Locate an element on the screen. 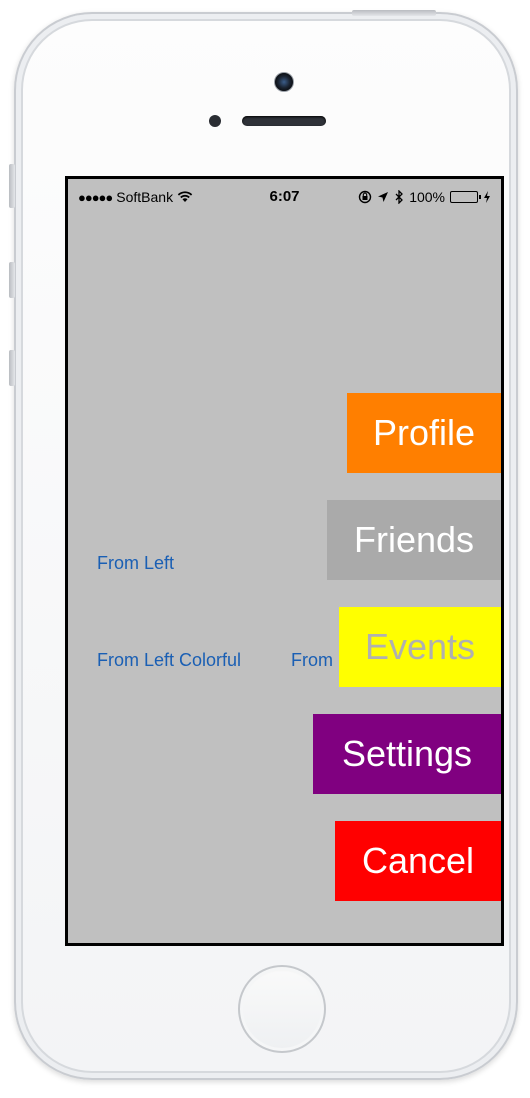  volume-up-button is located at coordinates (12, 280).